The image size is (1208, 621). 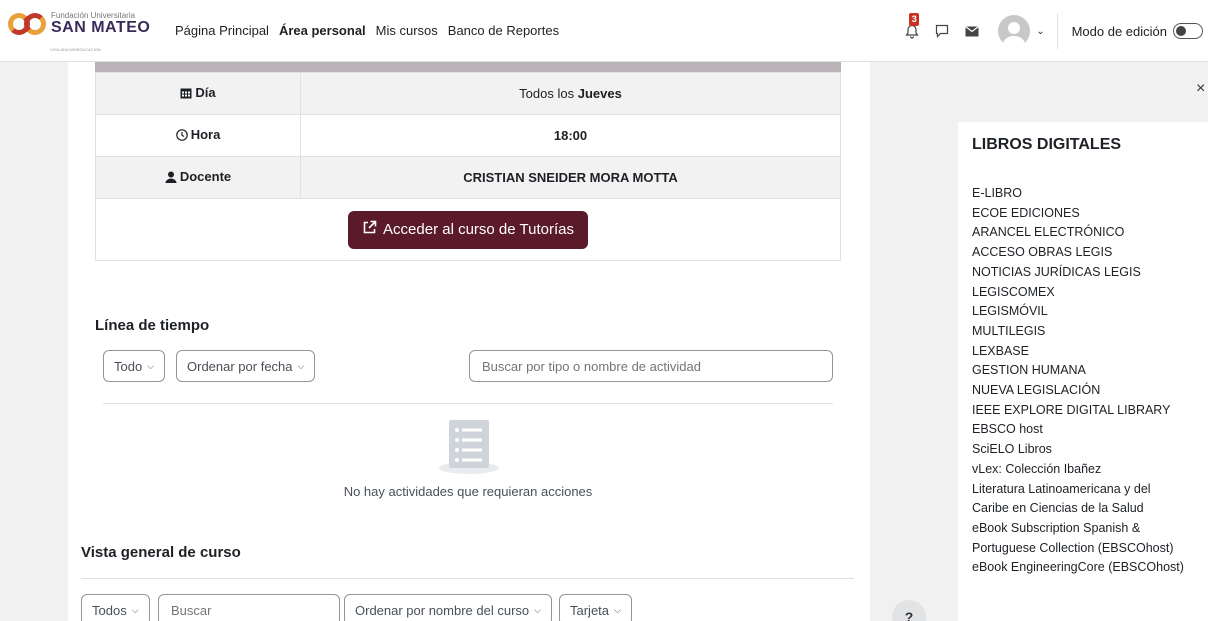 What do you see at coordinates (1087, 253) in the screenshot?
I see `list-item: ACCESO OBRAS LEGIS` at bounding box center [1087, 253].